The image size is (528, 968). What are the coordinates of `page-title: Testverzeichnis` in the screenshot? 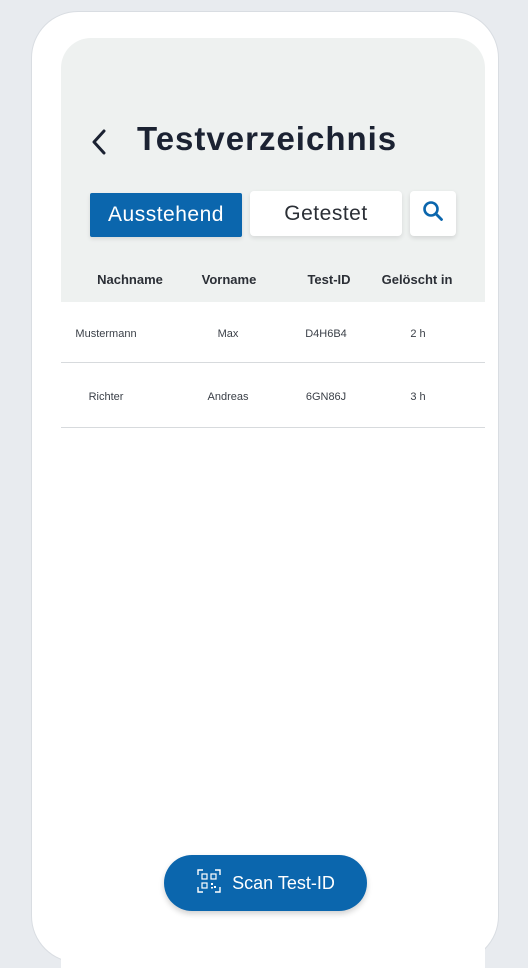 It's located at (267, 138).